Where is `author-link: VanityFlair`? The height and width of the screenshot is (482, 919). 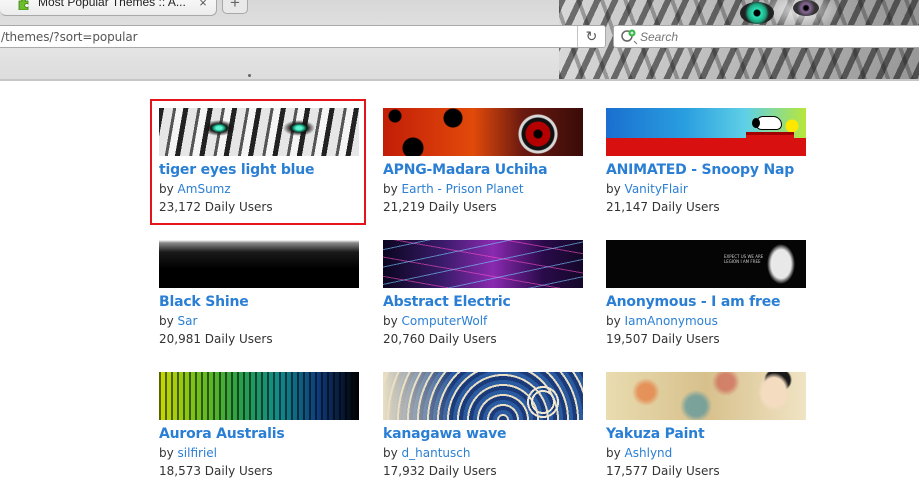 author-link: VanityFlair is located at coordinates (656, 189).